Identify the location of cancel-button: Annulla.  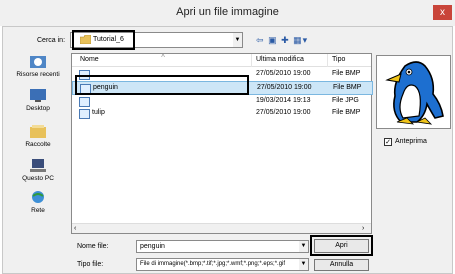
(341, 265).